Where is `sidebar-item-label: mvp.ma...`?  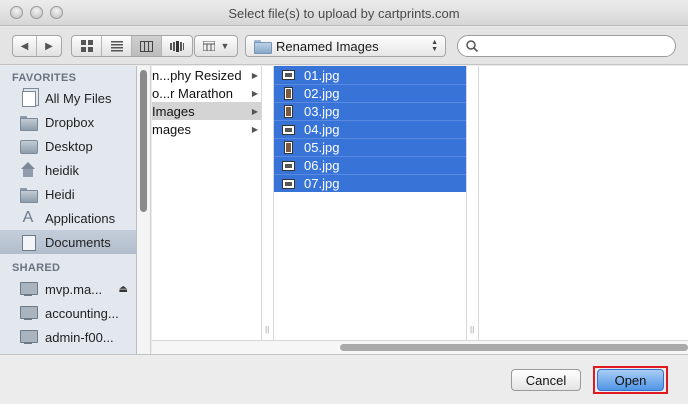 sidebar-item-label: mvp.ma... is located at coordinates (74, 289).